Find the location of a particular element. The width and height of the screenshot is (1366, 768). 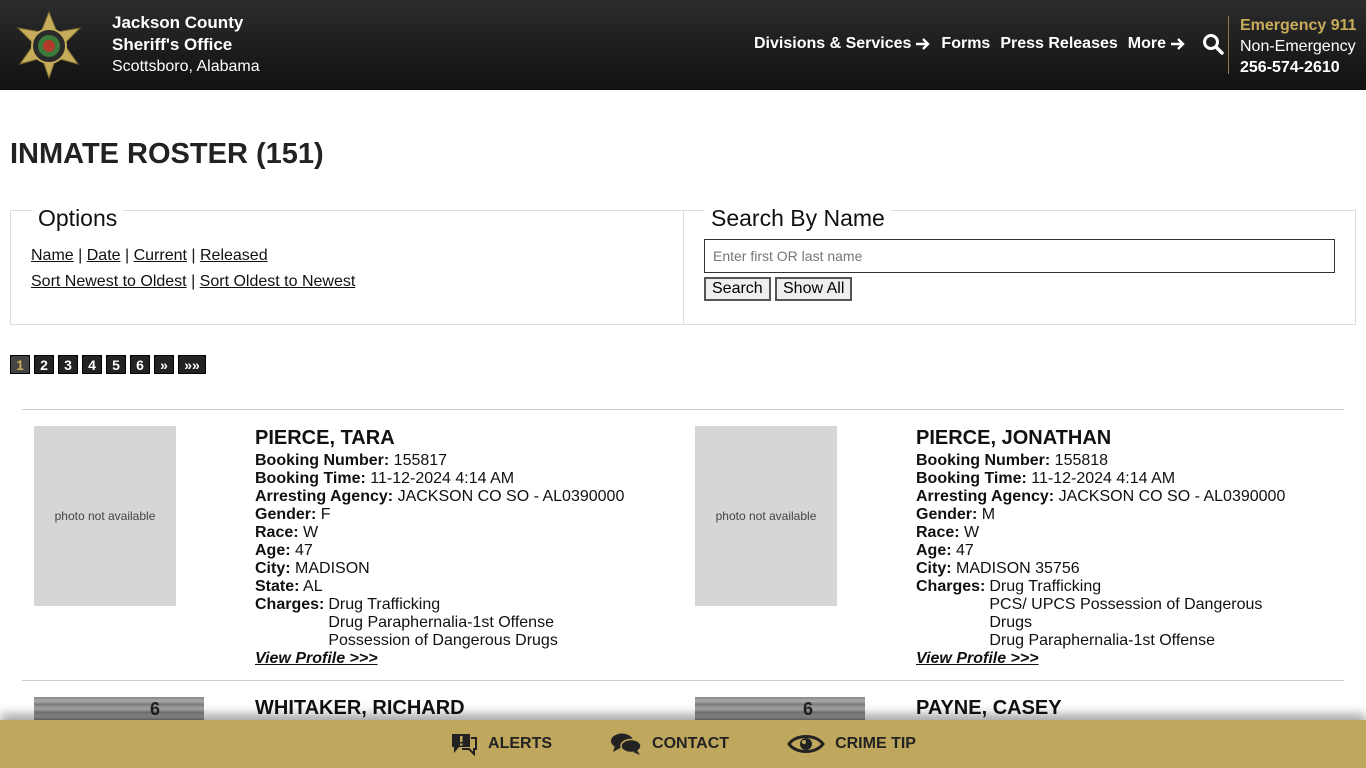

inmate-name: PIERCE, TARA is located at coordinates (325, 438).